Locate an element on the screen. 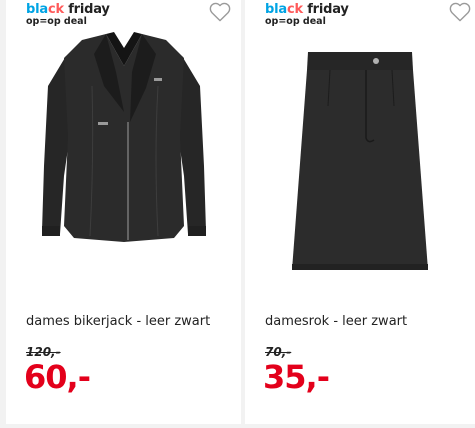 This screenshot has height=428, width=475. sale-price: 60,- is located at coordinates (57, 377).